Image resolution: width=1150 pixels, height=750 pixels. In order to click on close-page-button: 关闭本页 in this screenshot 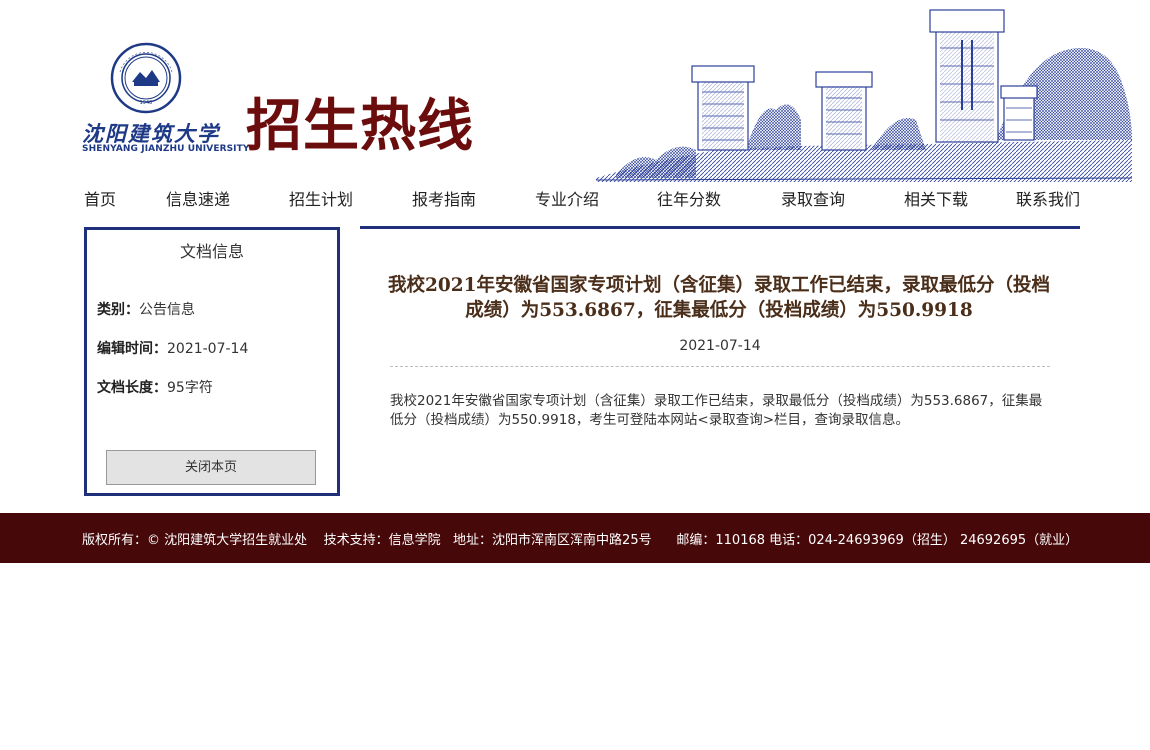, I will do `click(211, 467)`.